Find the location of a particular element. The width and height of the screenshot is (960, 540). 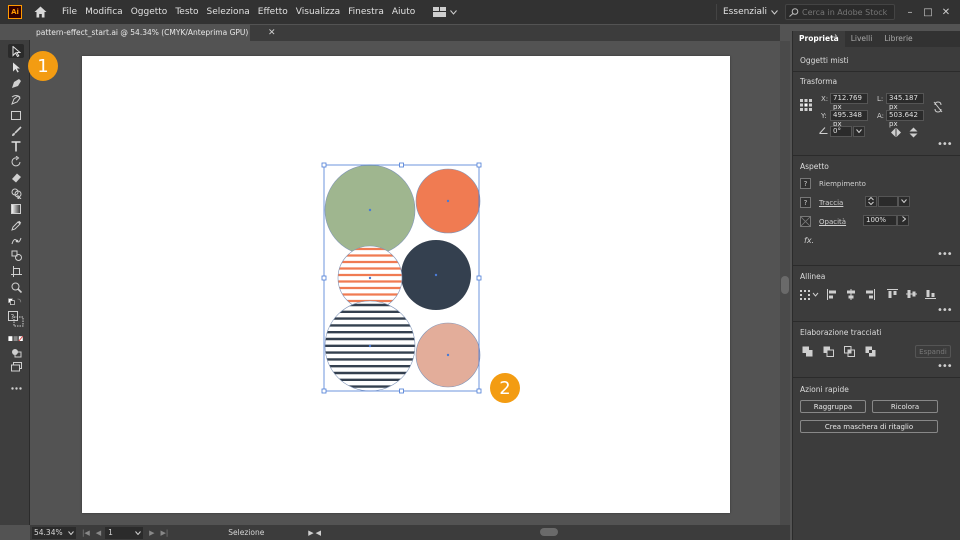

pen-tool is located at coordinates (16, 83).